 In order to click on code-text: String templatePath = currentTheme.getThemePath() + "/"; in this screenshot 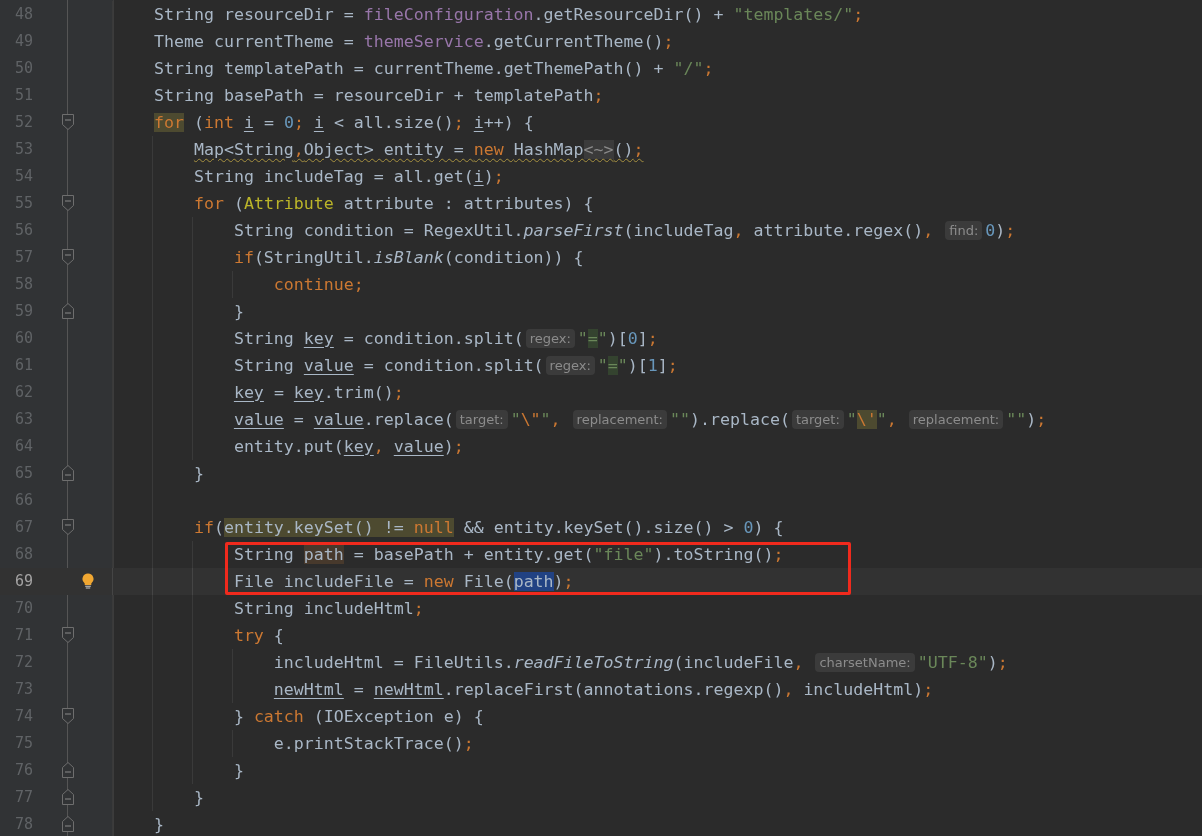, I will do `click(433, 68)`.